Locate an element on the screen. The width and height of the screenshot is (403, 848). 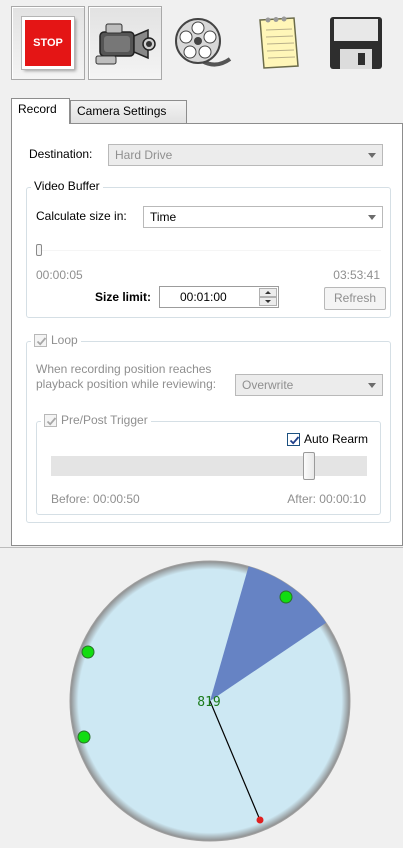
loop-checkbox is located at coordinates (40, 340).